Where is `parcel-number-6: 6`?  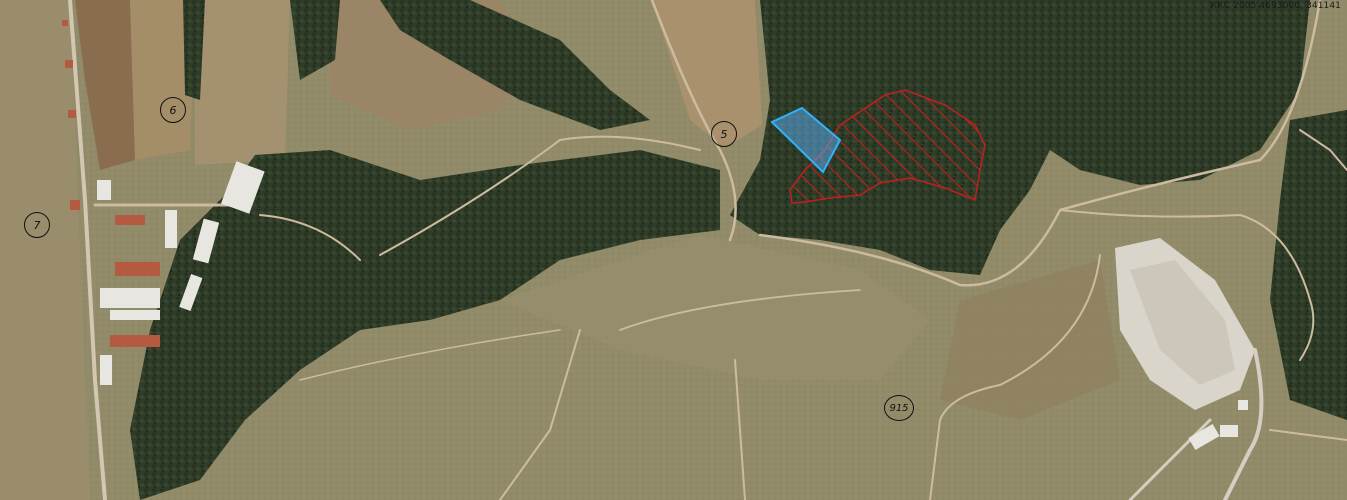 parcel-number-6: 6 is located at coordinates (173, 110).